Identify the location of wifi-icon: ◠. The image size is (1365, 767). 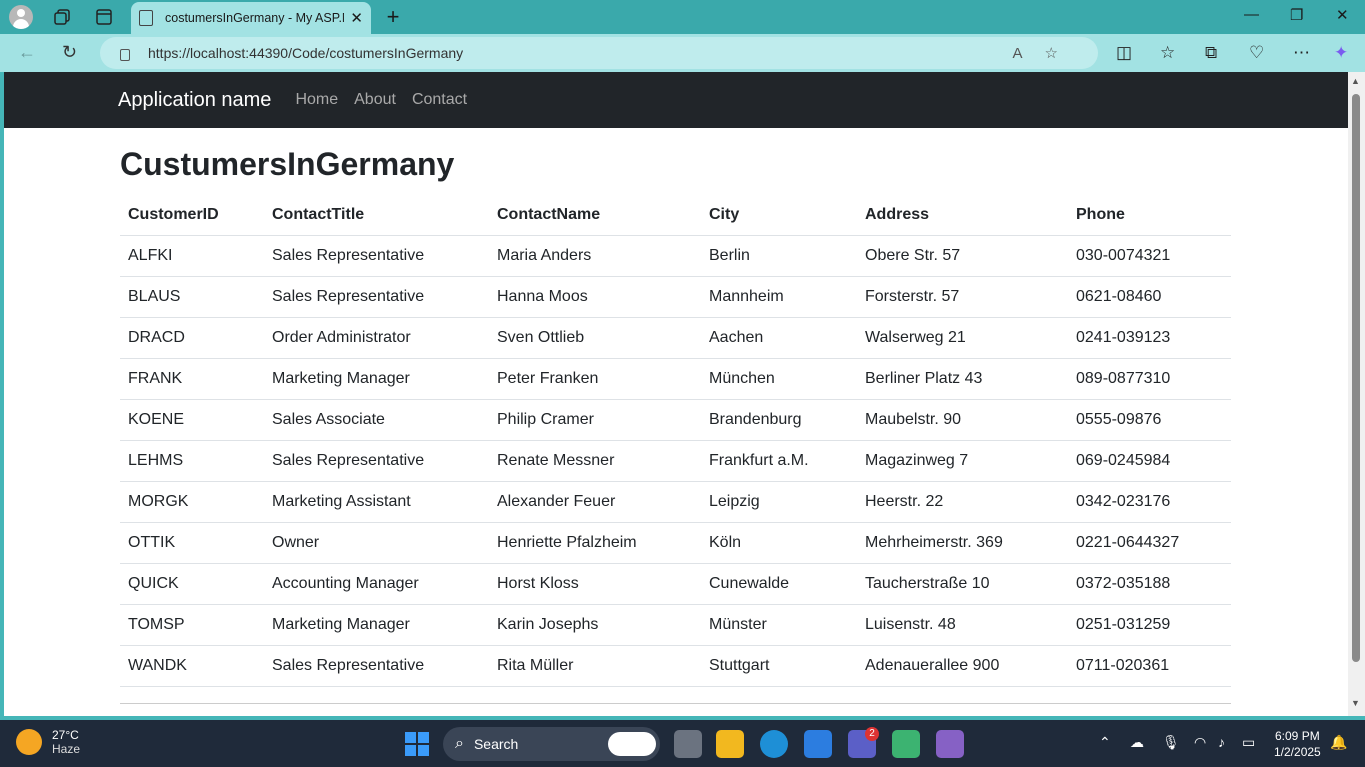
(1200, 742).